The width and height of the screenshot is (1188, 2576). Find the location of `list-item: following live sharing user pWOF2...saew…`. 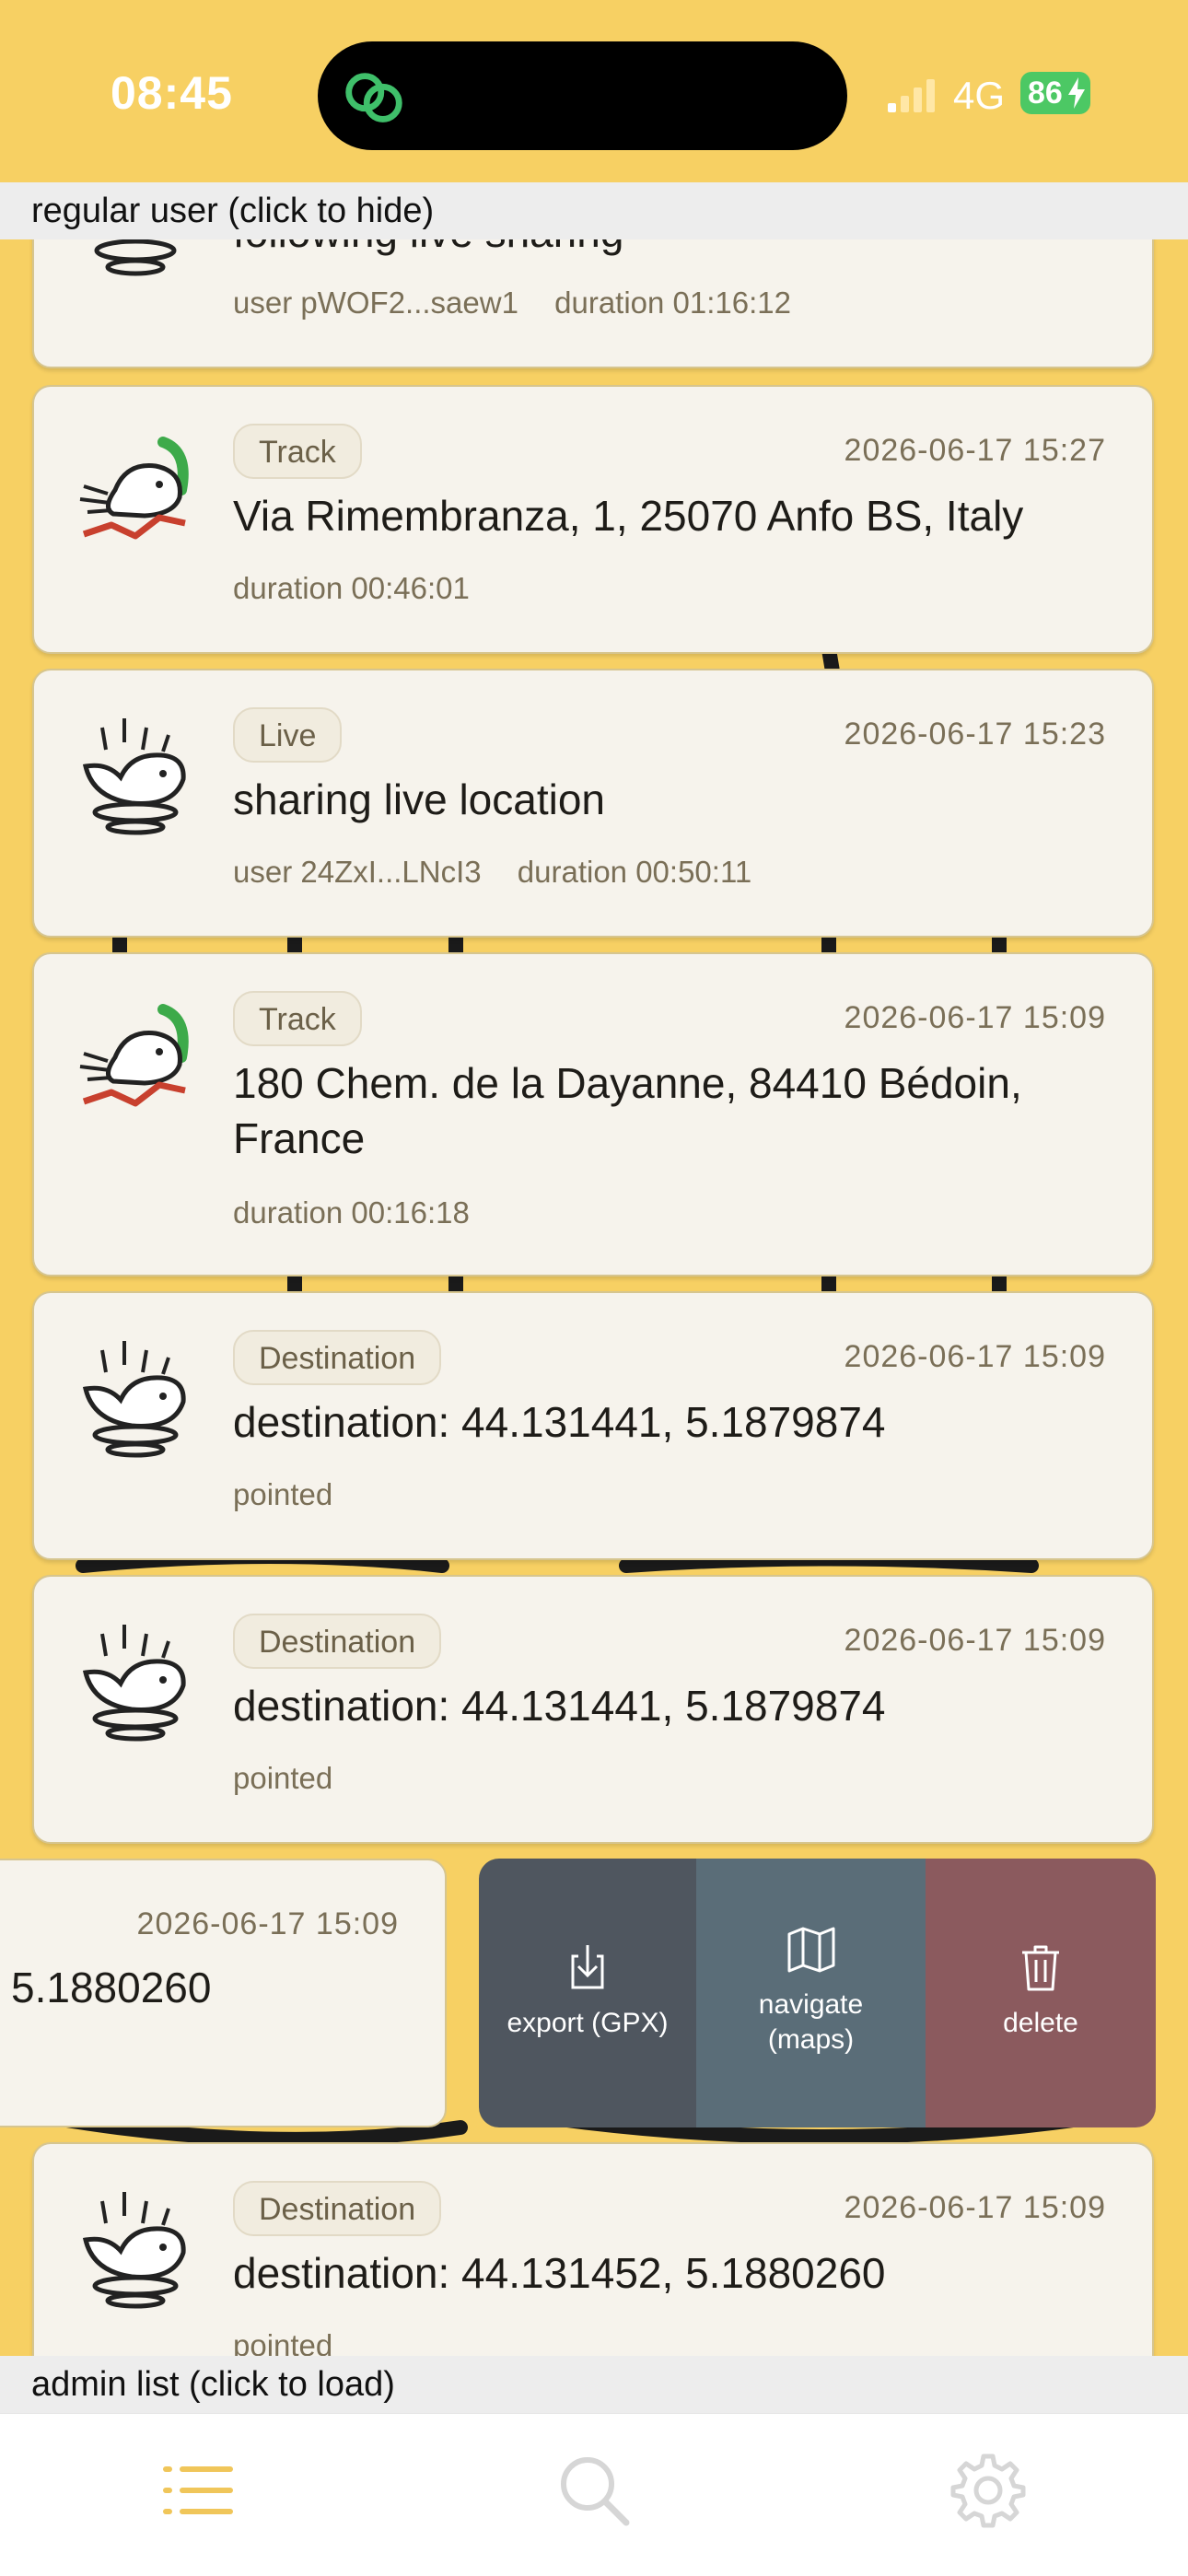

list-item: following live sharing user pWOF2...saew… is located at coordinates (593, 303).